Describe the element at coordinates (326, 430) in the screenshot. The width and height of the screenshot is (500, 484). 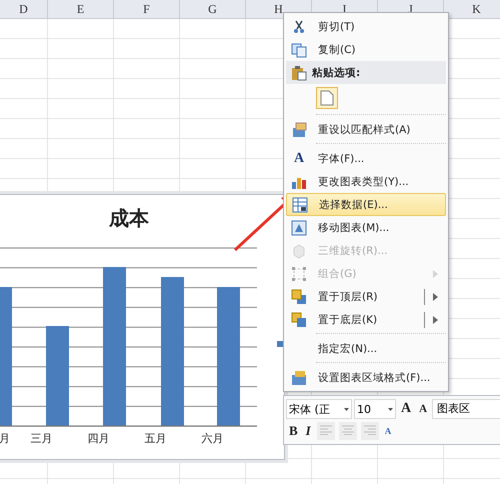
I see `align-left-icon` at that location.